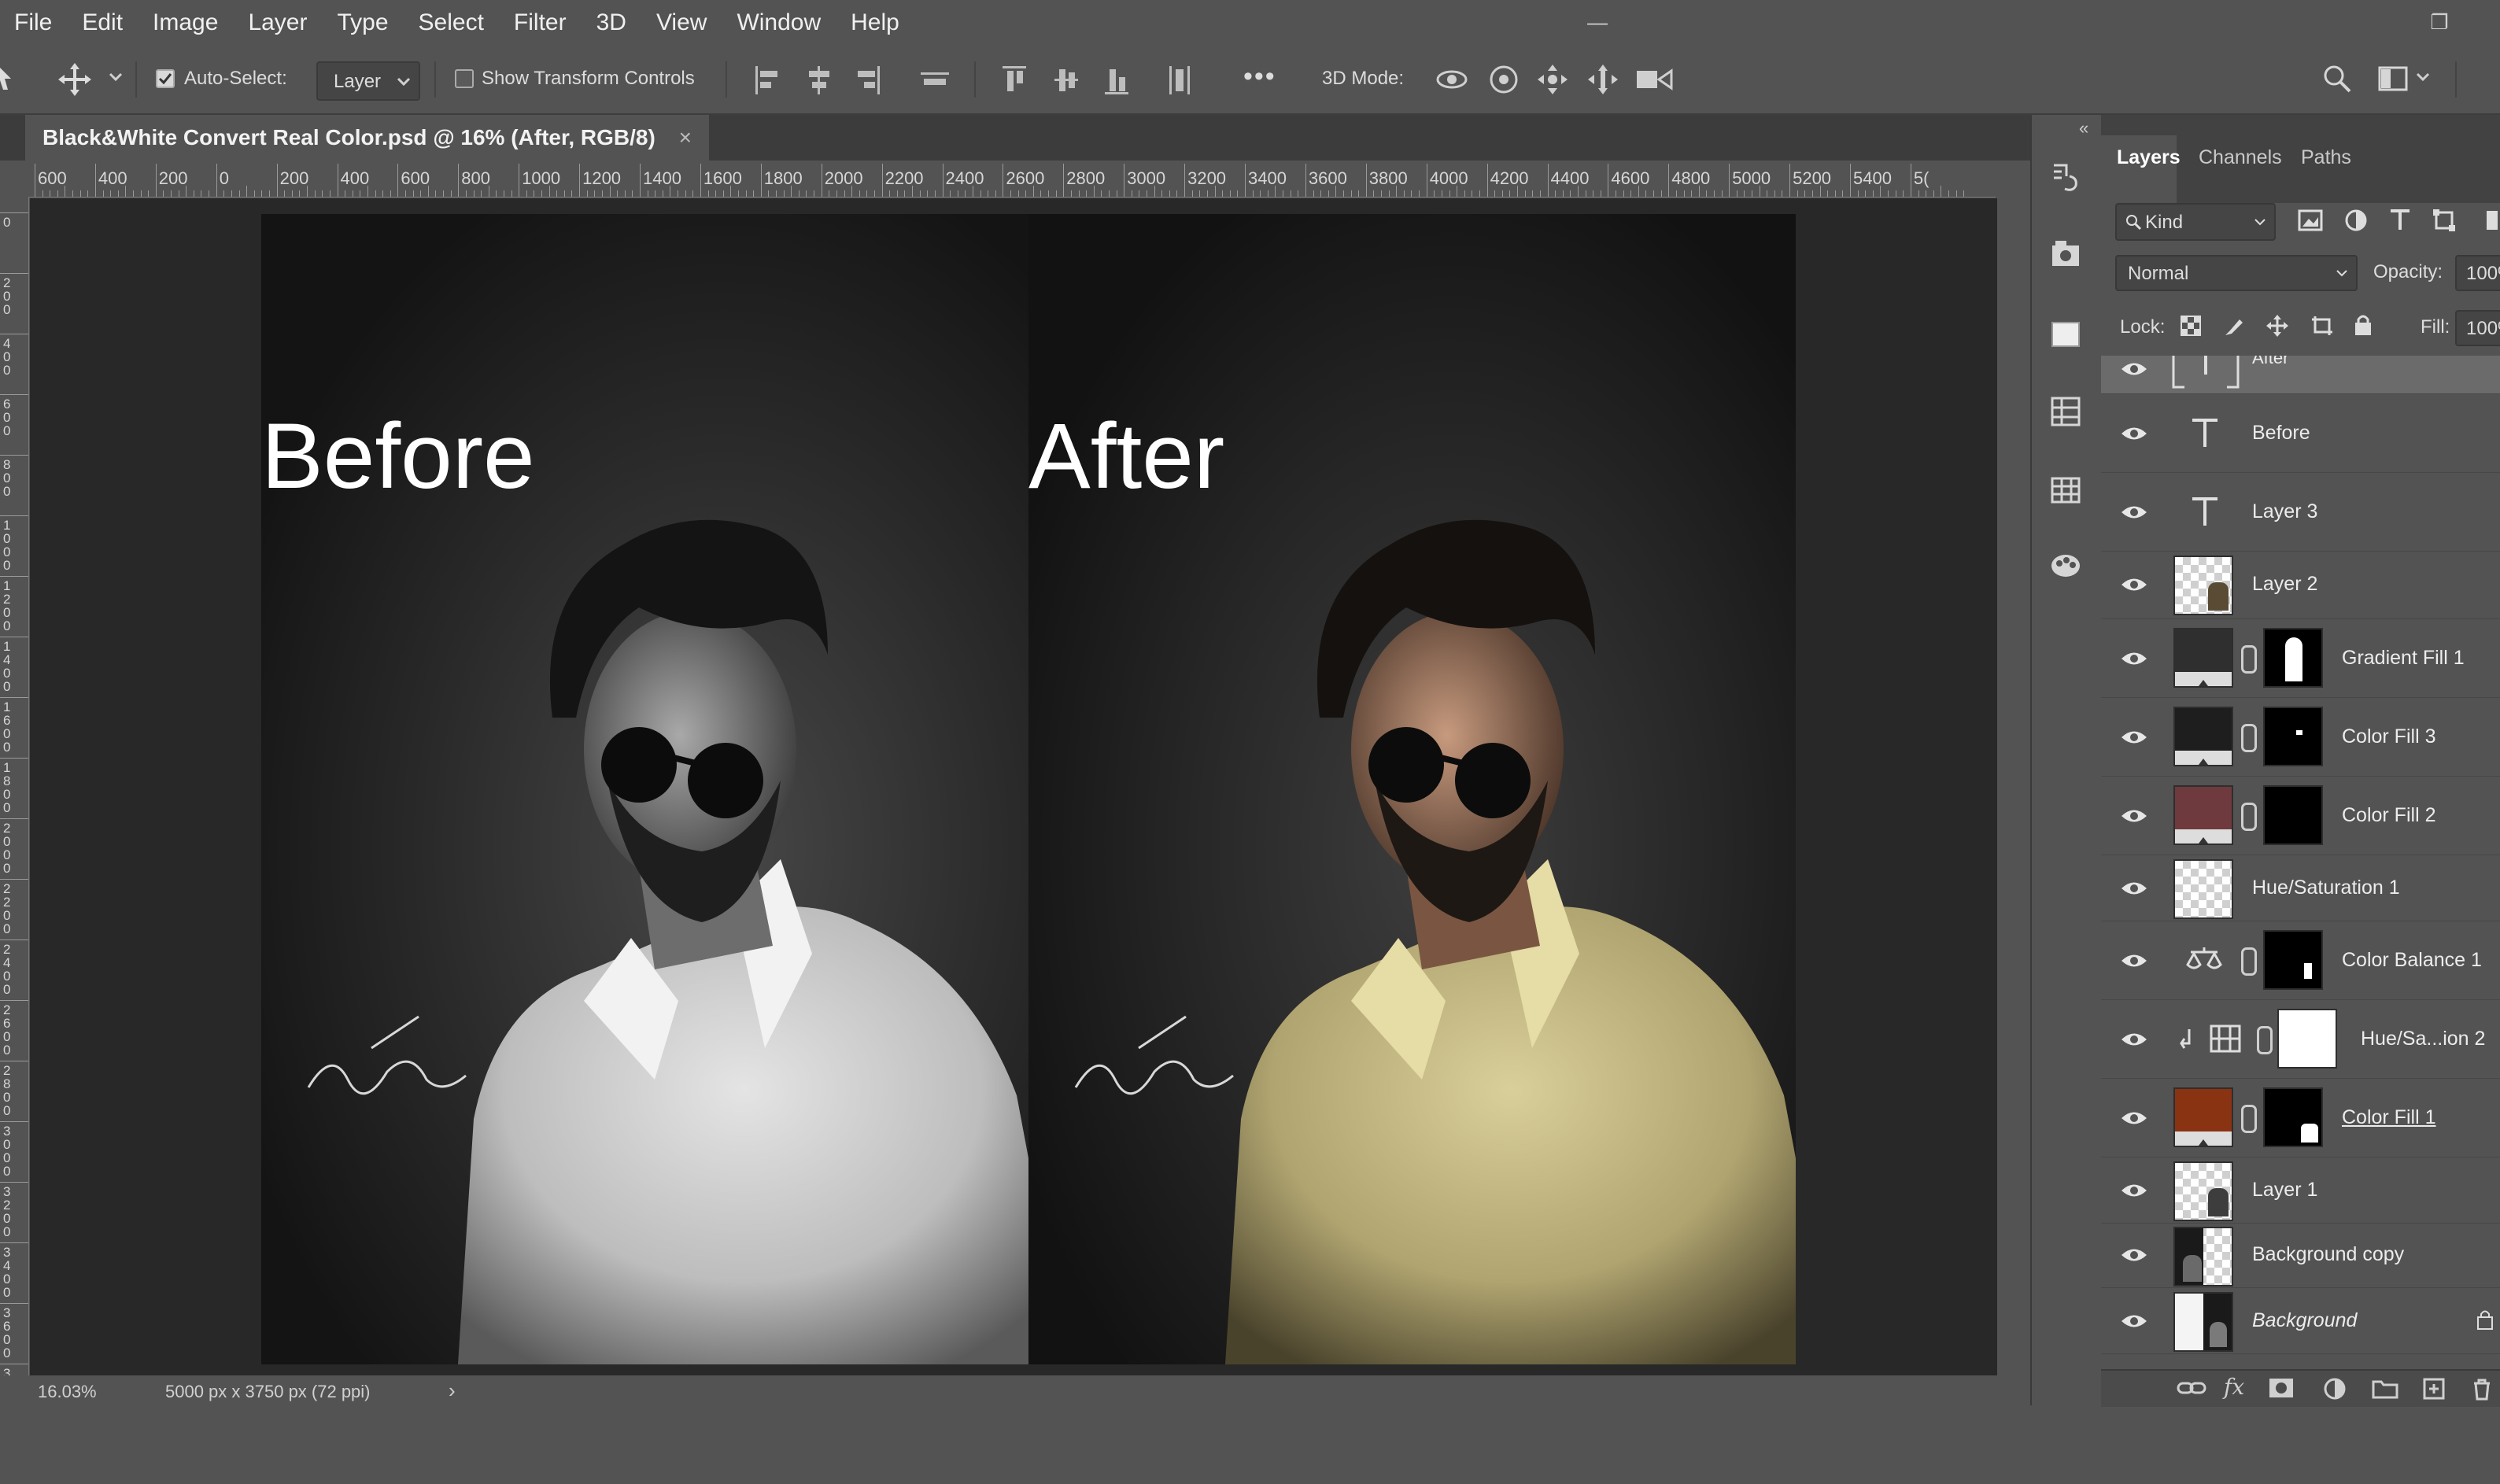 The height and width of the screenshot is (1484, 2500). Describe the element at coordinates (165, 78) in the screenshot. I see `auto-select-checkbox` at that location.